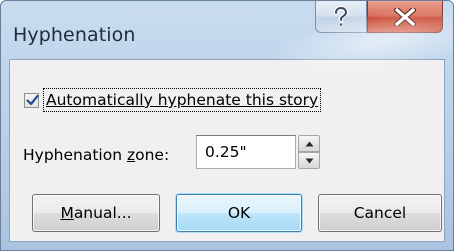 The height and width of the screenshot is (251, 454). I want to click on auto-hyphenate-mnemonic: A, so click(51, 100).